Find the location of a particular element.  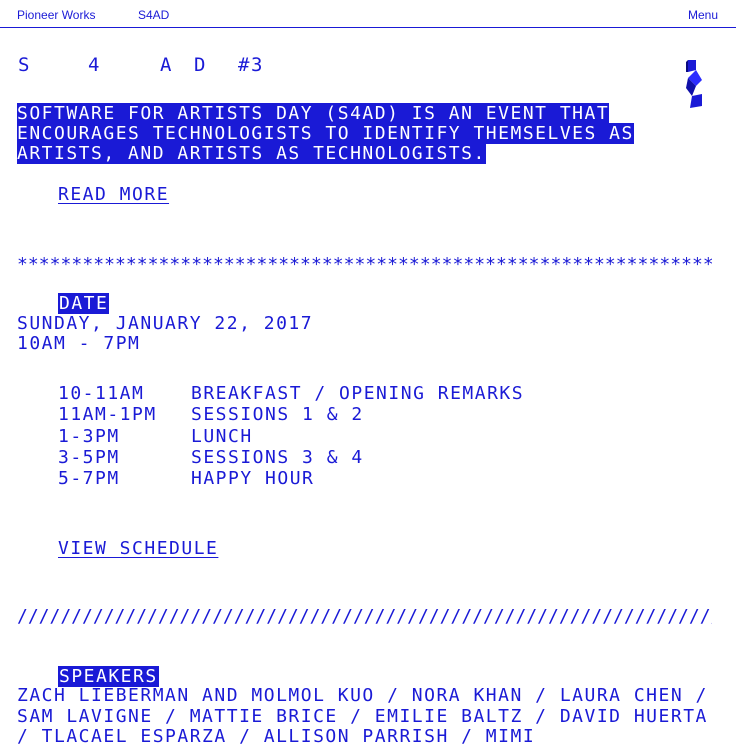

schedule-time: 10-11AM is located at coordinates (101, 393).